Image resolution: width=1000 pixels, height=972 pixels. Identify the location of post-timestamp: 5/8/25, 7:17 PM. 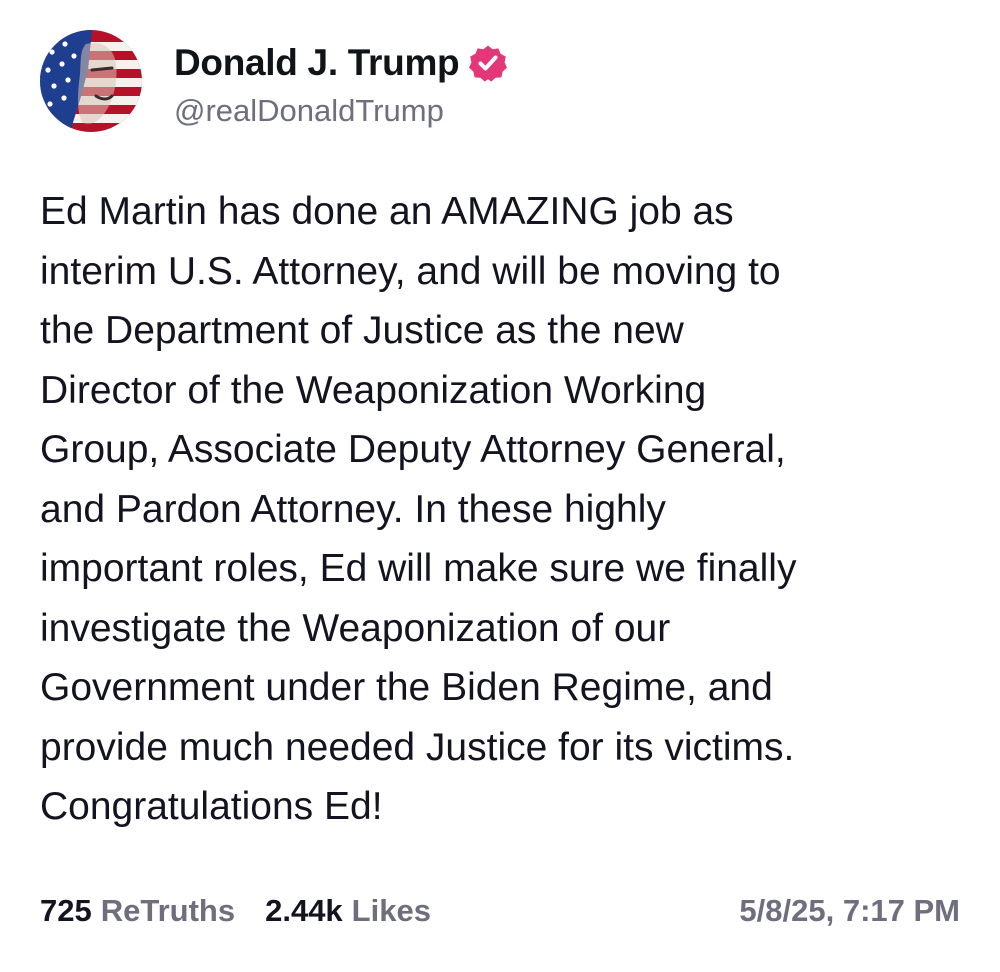
(849, 910).